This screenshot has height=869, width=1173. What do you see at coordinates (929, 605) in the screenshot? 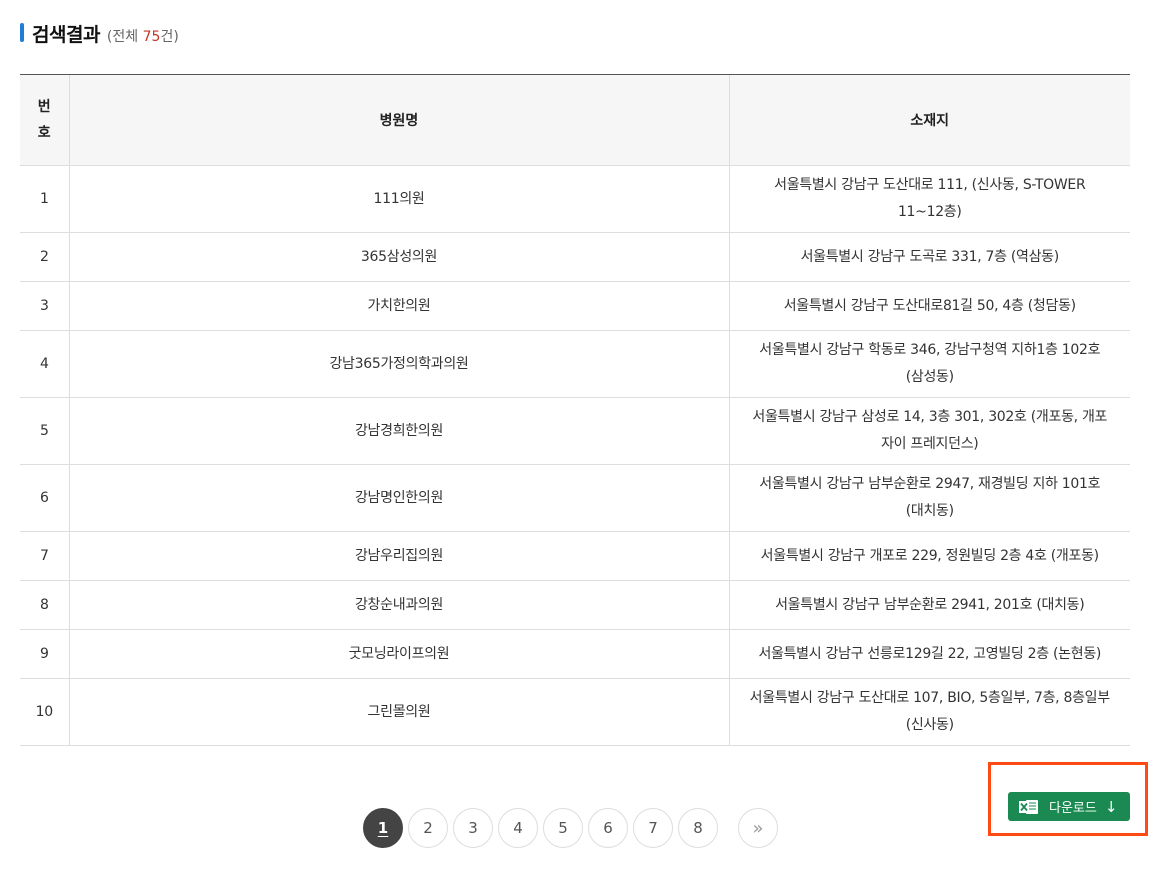
I see `hospital-address: 서울특별시 강남구 남부순환로 2941, 201호 (대치동)` at bounding box center [929, 605].